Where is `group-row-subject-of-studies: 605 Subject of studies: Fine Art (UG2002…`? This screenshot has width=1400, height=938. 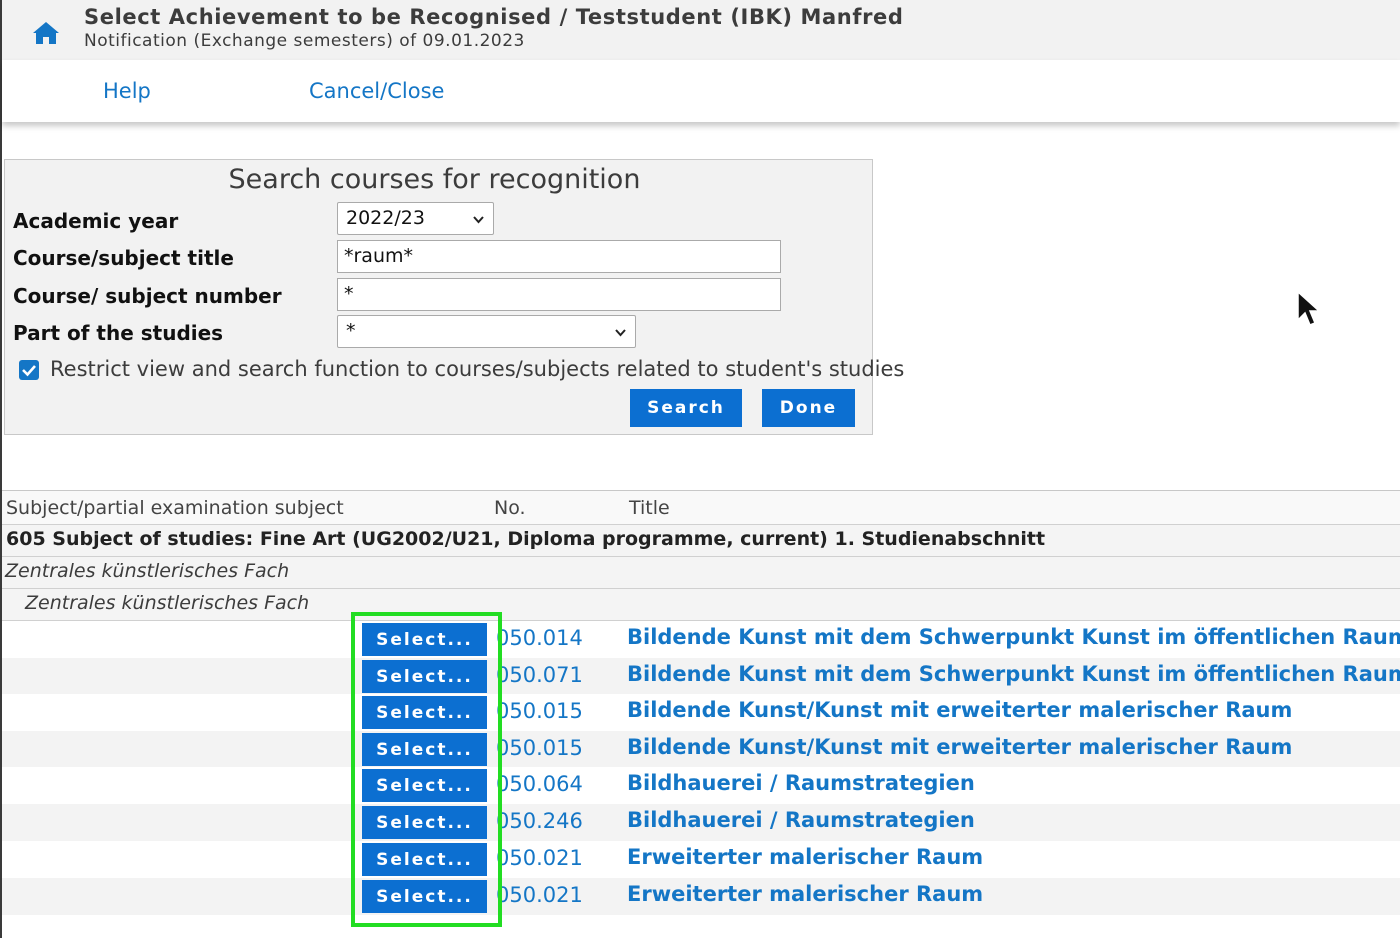 group-row-subject-of-studies: 605 Subject of studies: Fine Art (UG2002… is located at coordinates (701, 540).